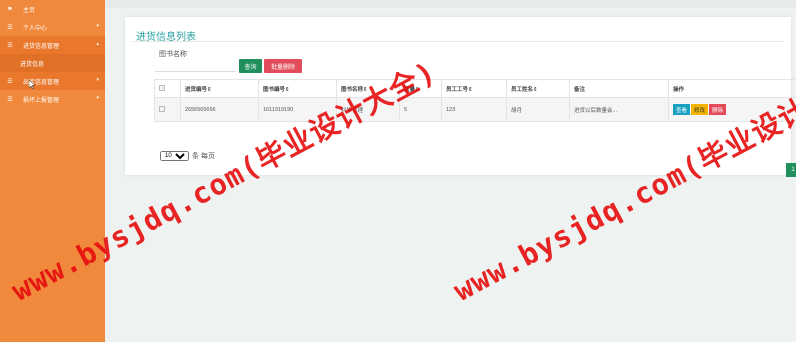  I want to click on column-header: 员工工号⇕, so click(474, 88).